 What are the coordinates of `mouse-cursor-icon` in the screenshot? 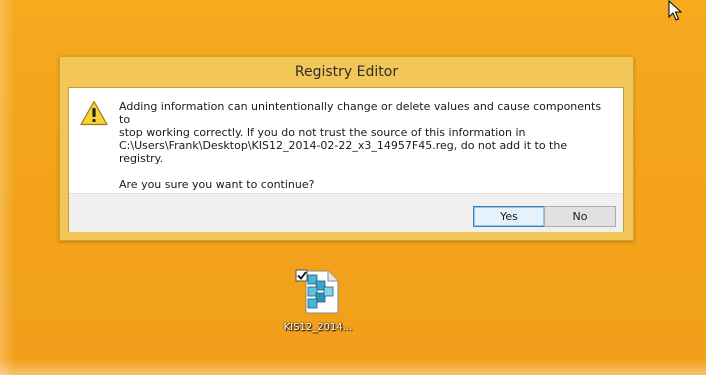 It's located at (675, 10).